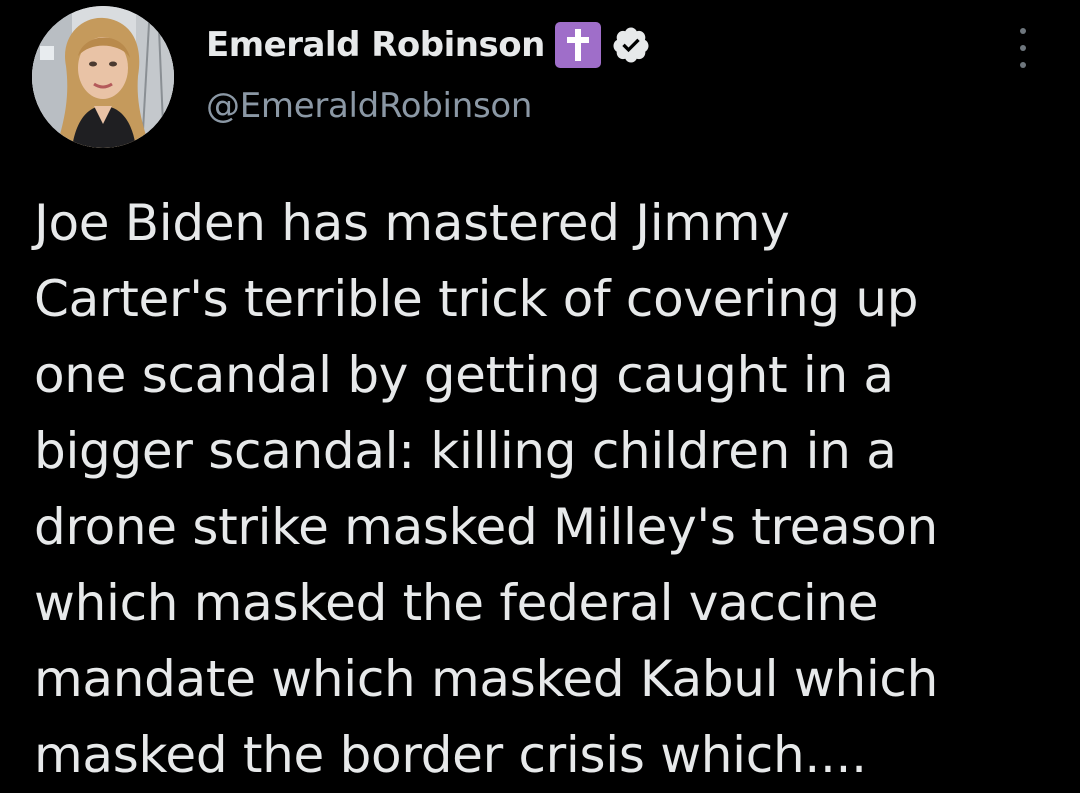 The height and width of the screenshot is (793, 1080). Describe the element at coordinates (486, 527) in the screenshot. I see `tweet-text-line: drone strike masked Milley's treason` at that location.